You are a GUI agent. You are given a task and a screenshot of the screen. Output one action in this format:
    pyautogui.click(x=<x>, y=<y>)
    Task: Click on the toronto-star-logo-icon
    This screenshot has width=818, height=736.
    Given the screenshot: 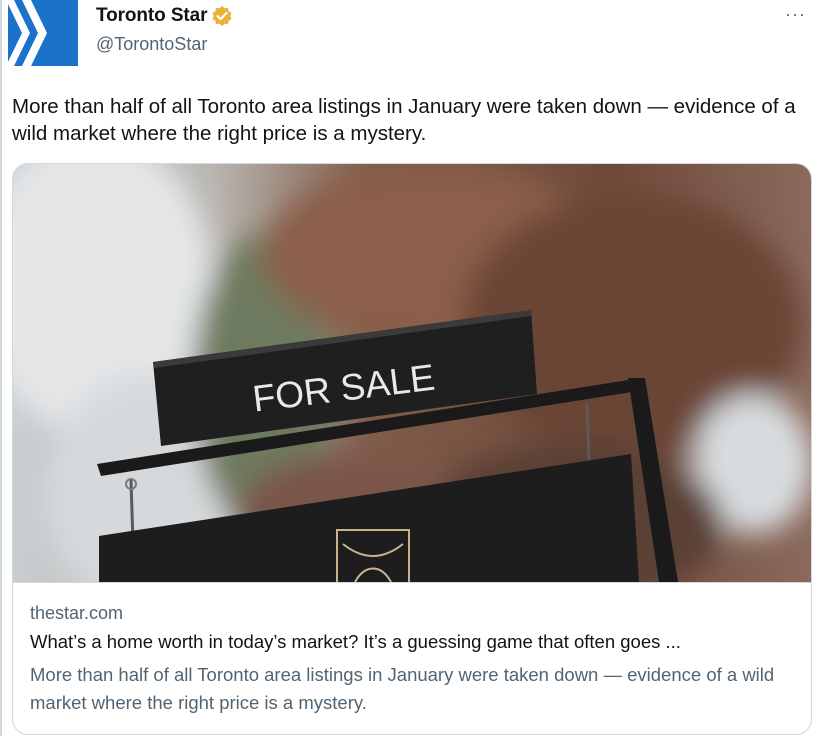 What is the action you would take?
    pyautogui.click(x=43, y=33)
    